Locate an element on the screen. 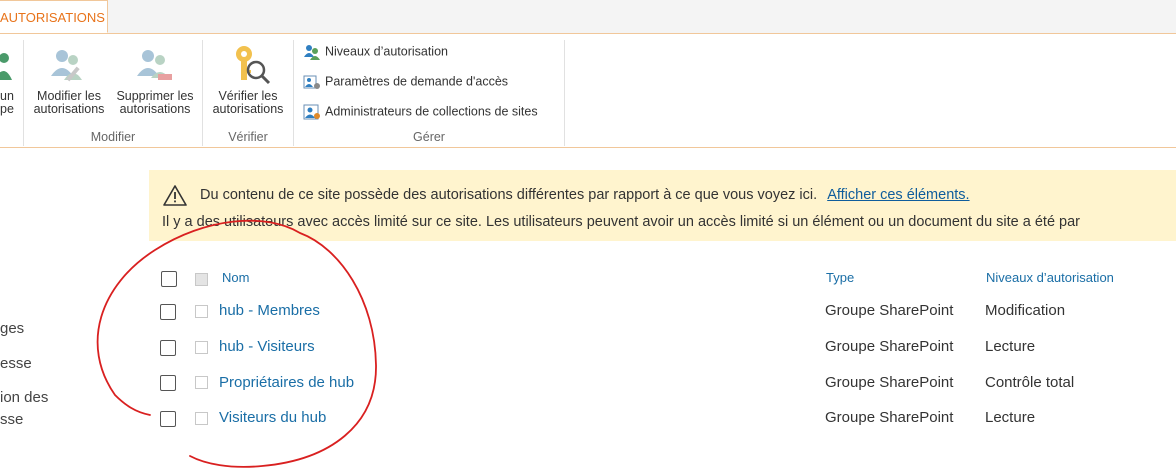 The height and width of the screenshot is (471, 1176). check-permissions-icon is located at coordinates (253, 65).